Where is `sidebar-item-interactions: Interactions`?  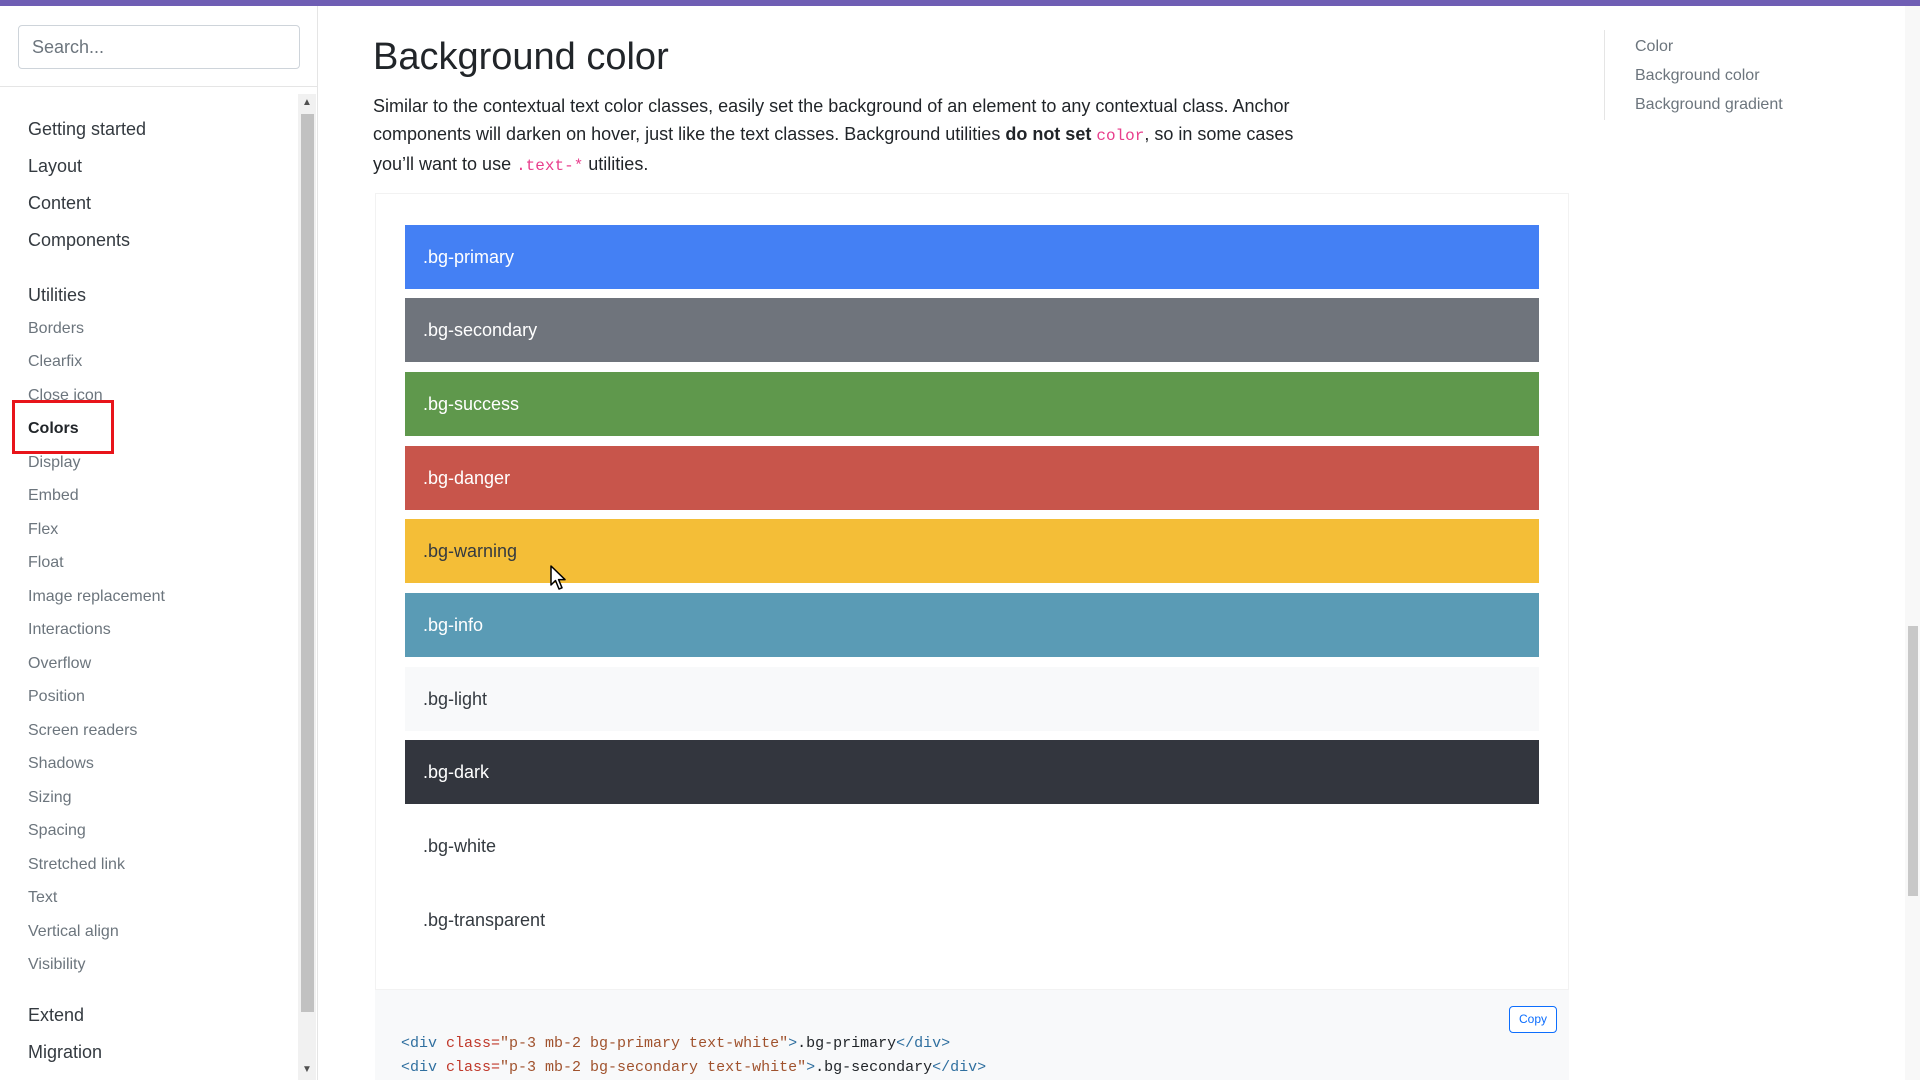
sidebar-item-interactions: Interactions is located at coordinates (69, 630).